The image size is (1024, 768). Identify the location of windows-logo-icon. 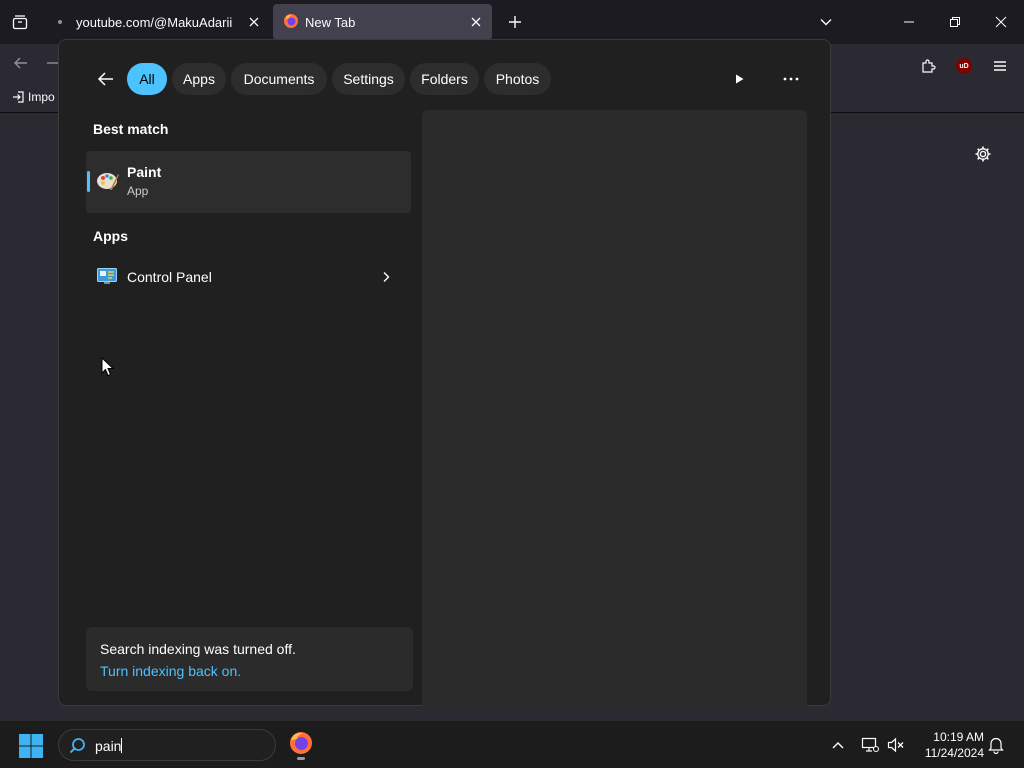
(31, 746).